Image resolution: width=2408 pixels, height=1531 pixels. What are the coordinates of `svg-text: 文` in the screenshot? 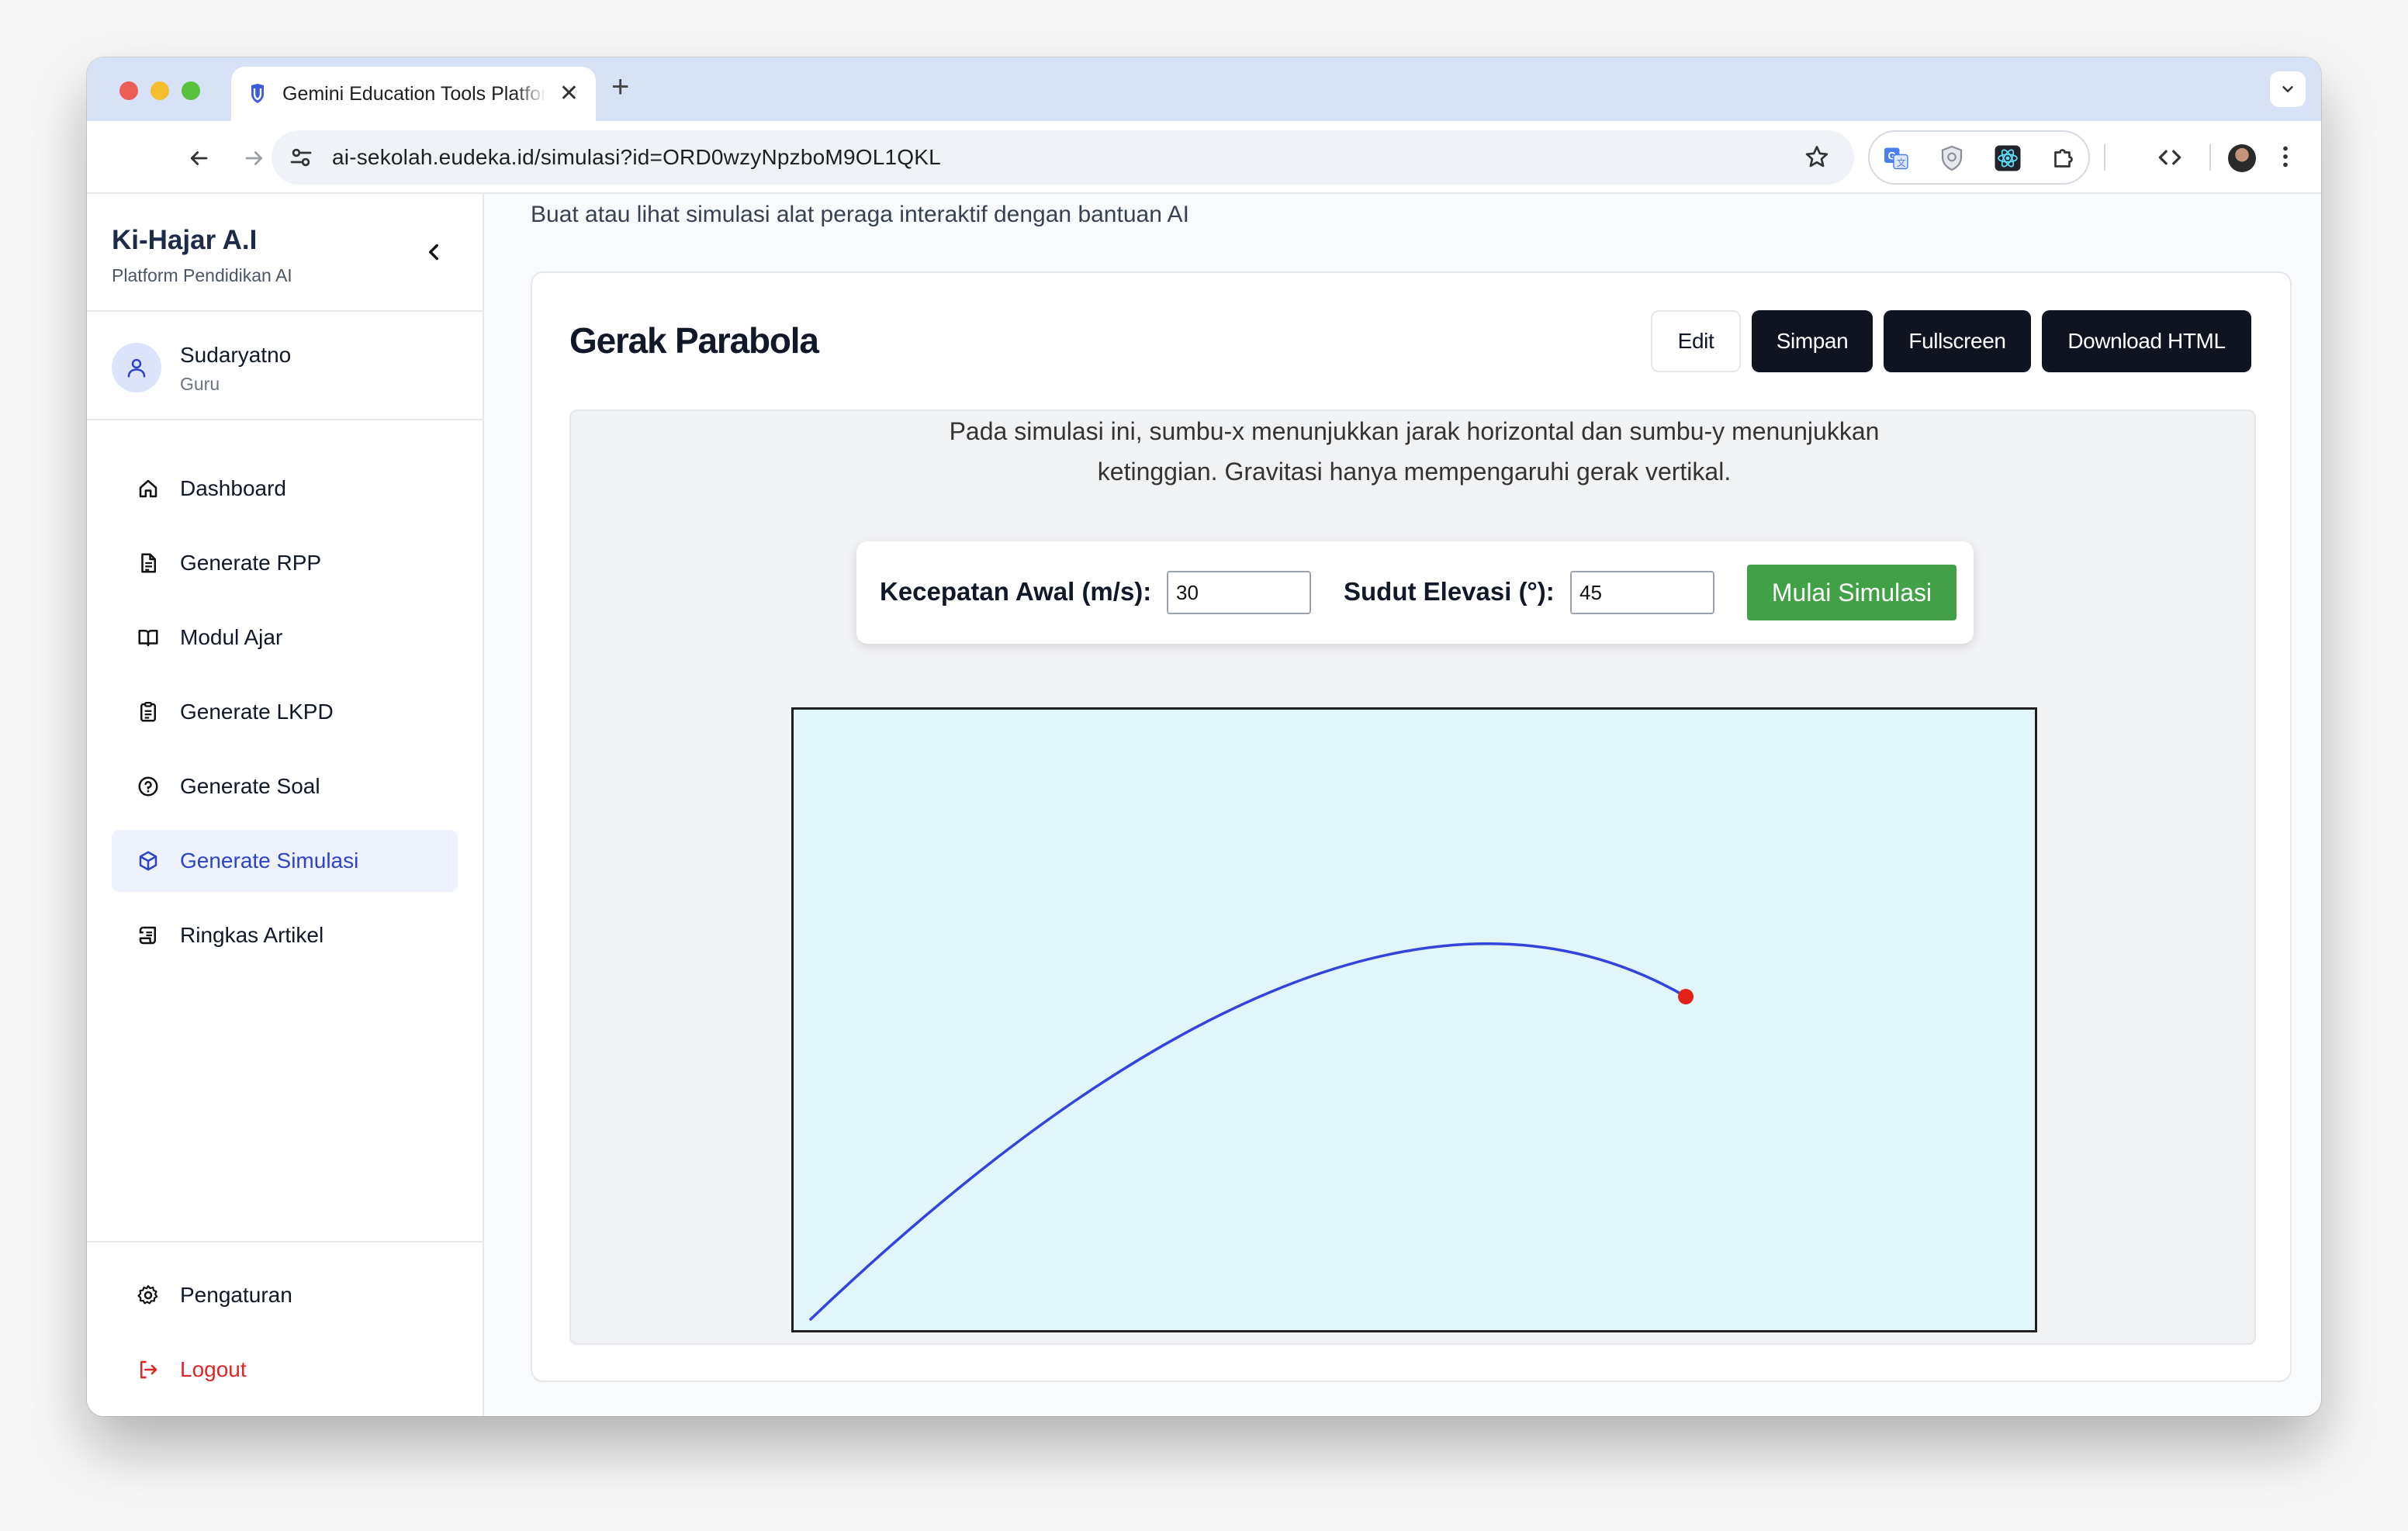 It's located at (1902, 162).